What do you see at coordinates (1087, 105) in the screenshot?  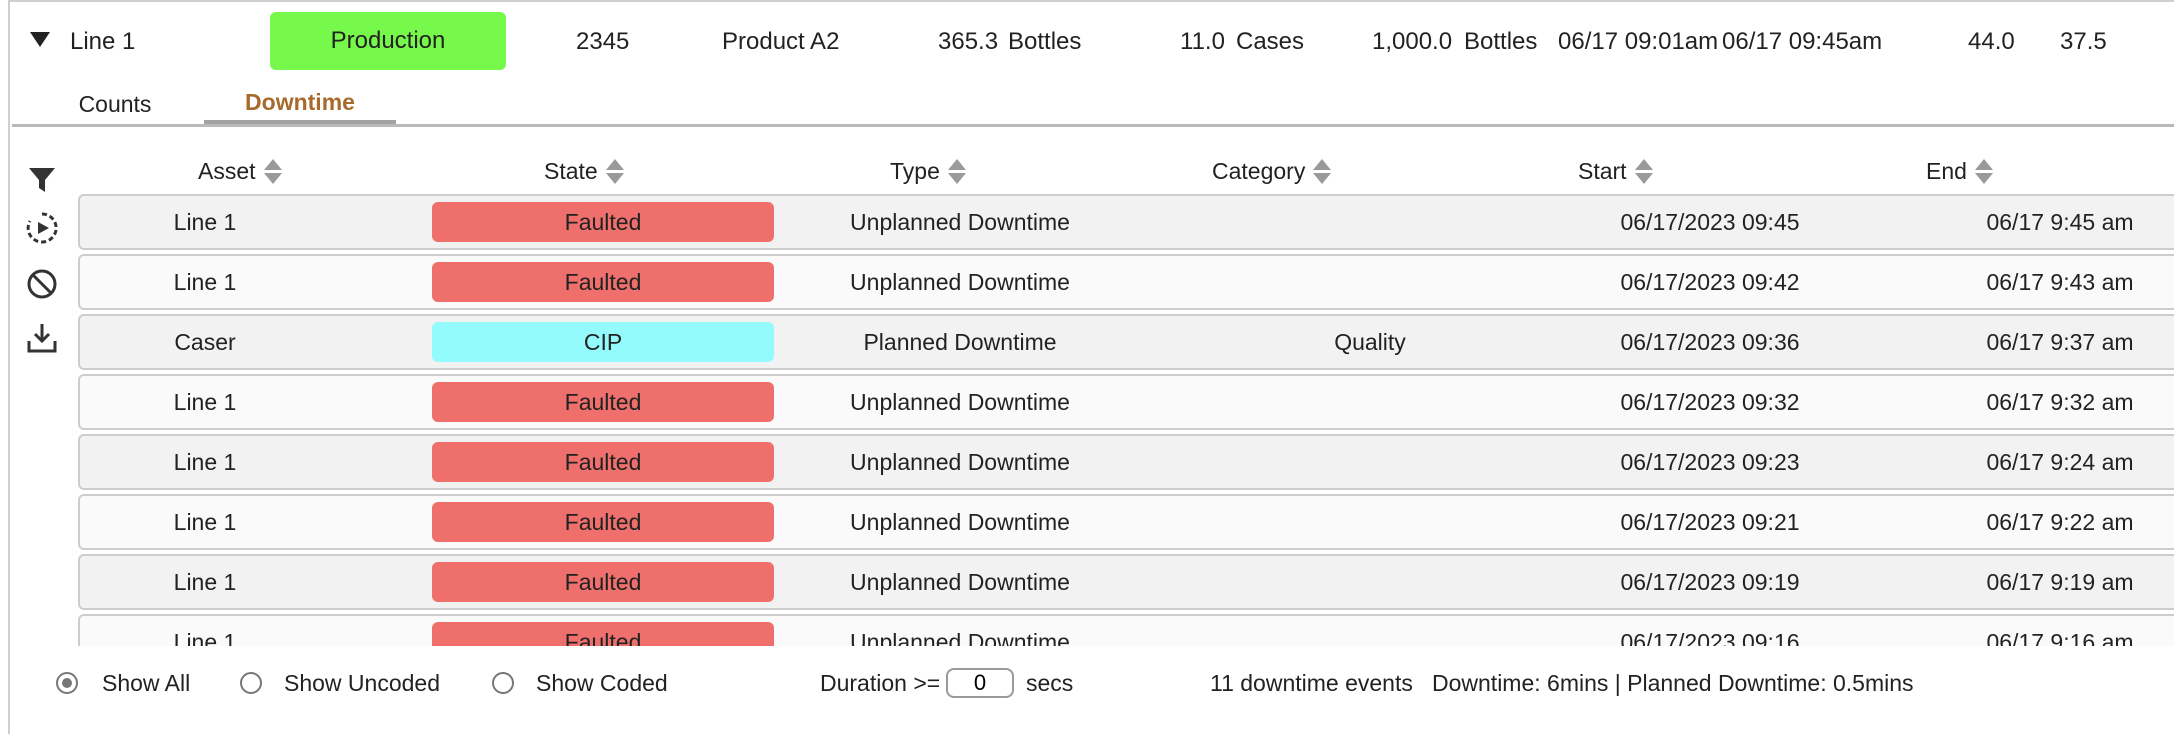 I see `tab-bar: Counts Downtime` at bounding box center [1087, 105].